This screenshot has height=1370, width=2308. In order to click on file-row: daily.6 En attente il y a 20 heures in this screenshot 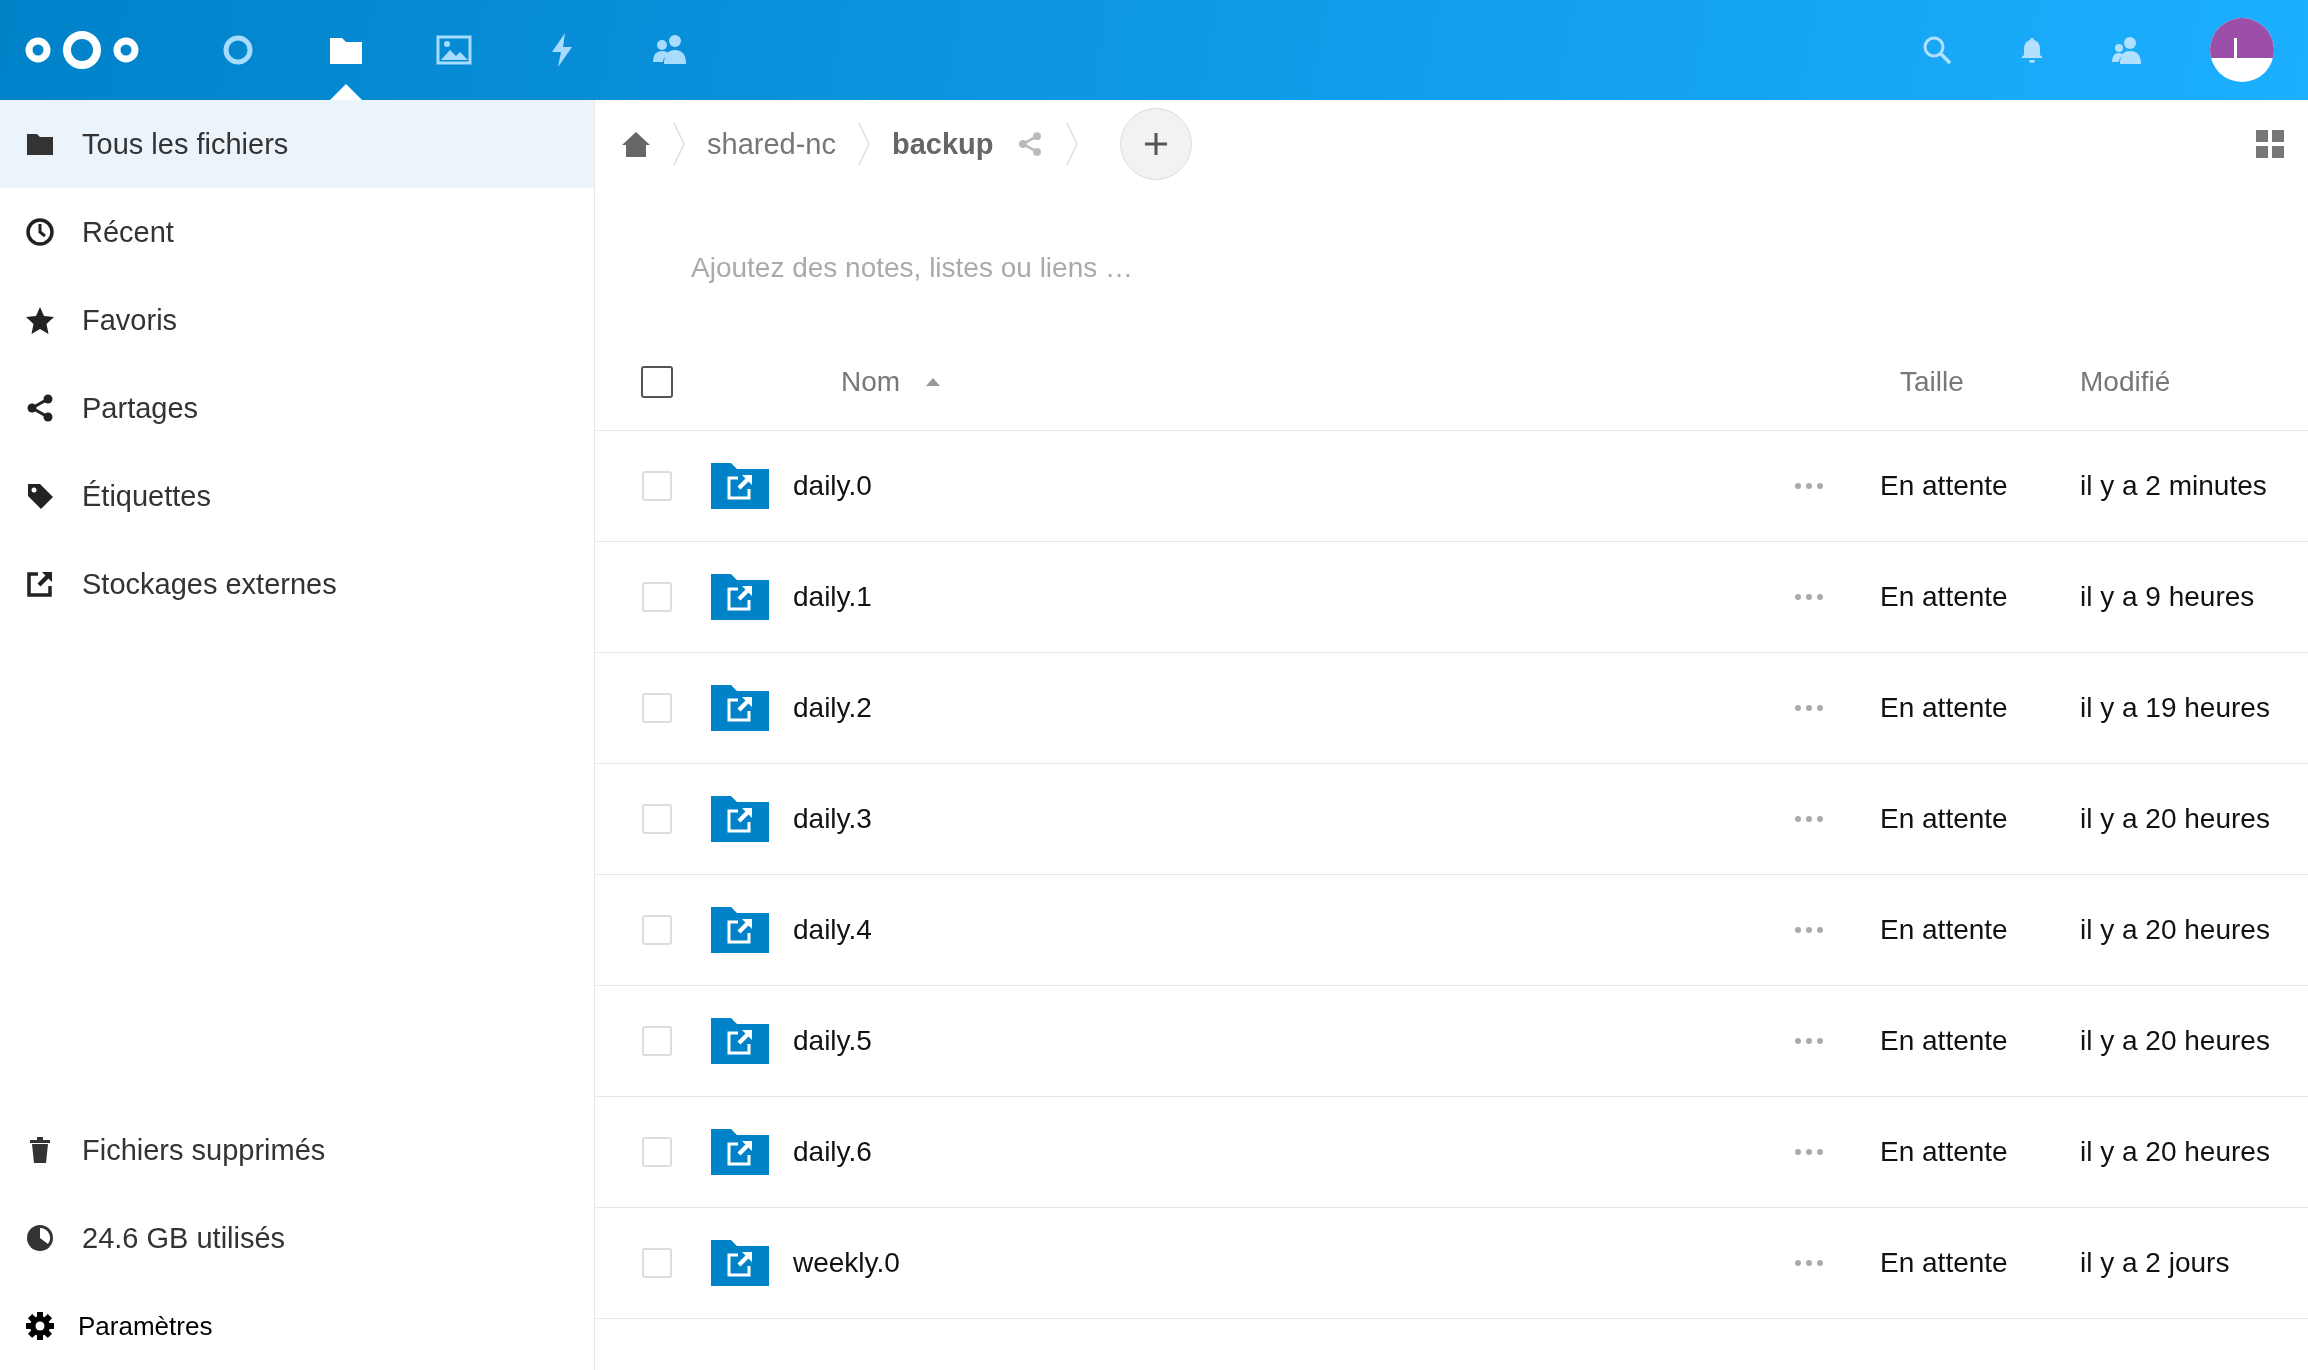, I will do `click(1451, 1152)`.